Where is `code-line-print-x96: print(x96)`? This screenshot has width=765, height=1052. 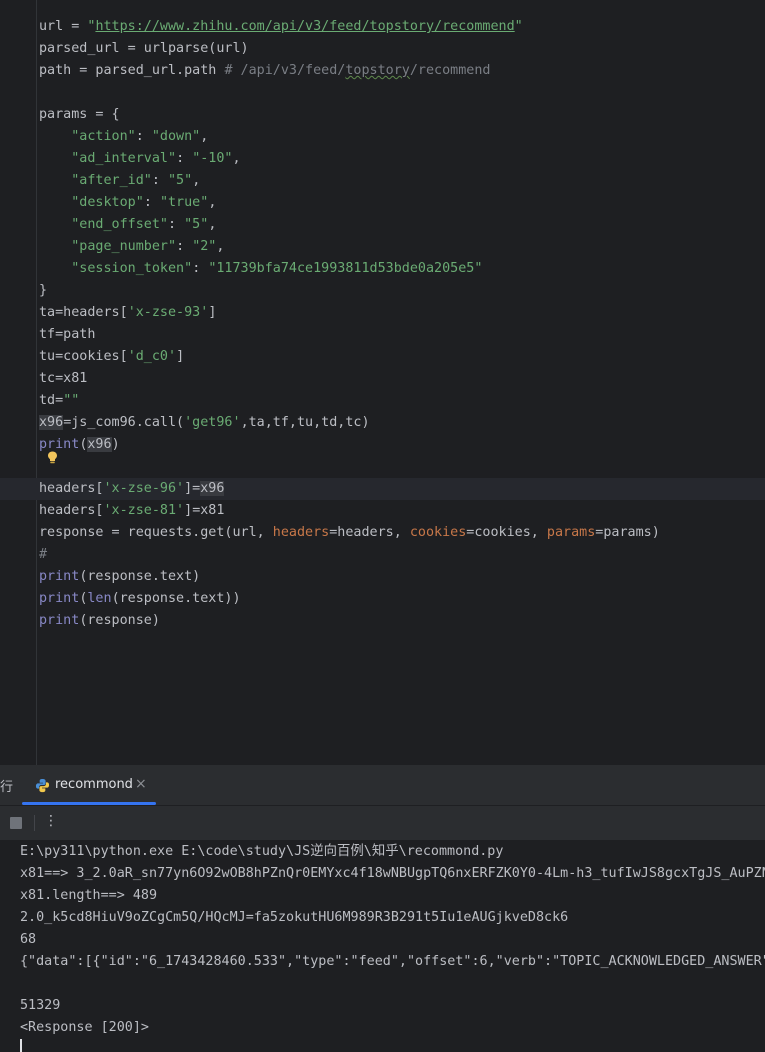
code-line-print-x96: print(x96) is located at coordinates (382, 445).